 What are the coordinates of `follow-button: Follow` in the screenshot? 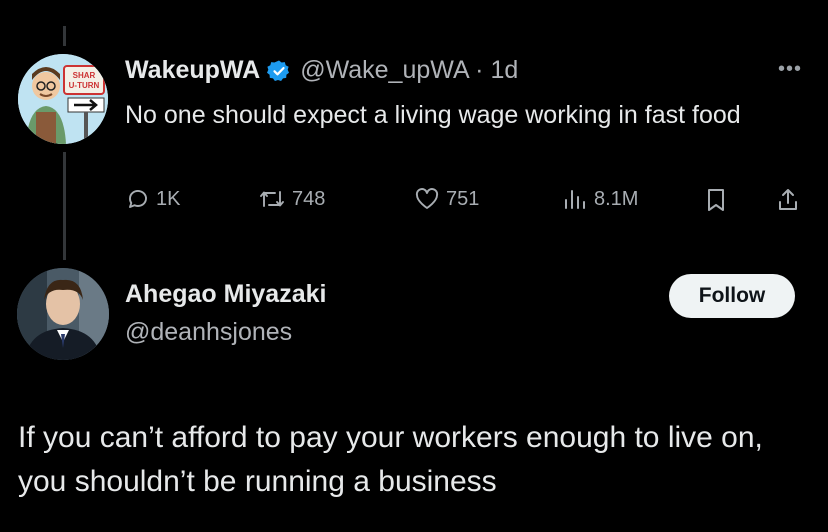 It's located at (732, 296).